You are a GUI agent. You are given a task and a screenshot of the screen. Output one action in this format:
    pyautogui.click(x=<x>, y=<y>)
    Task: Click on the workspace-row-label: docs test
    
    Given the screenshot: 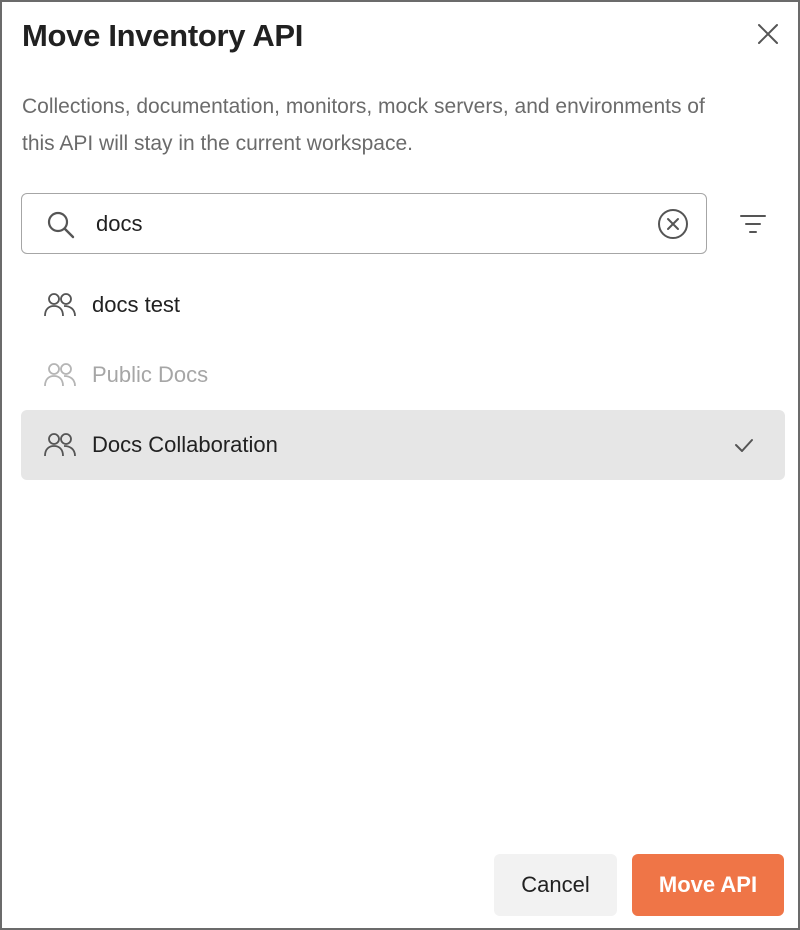 What is the action you would take?
    pyautogui.click(x=136, y=304)
    